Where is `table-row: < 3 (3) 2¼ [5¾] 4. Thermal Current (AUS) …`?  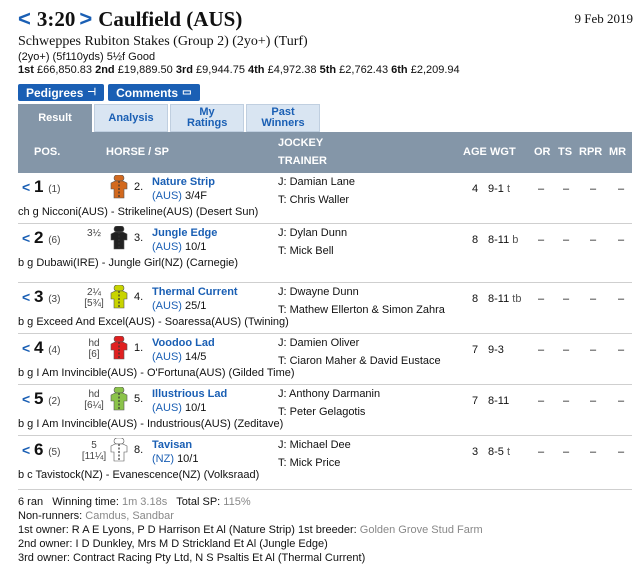 table-row: < 3 (3) 2¼ [5¾] 4. Thermal Current (AUS) … is located at coordinates (325, 308).